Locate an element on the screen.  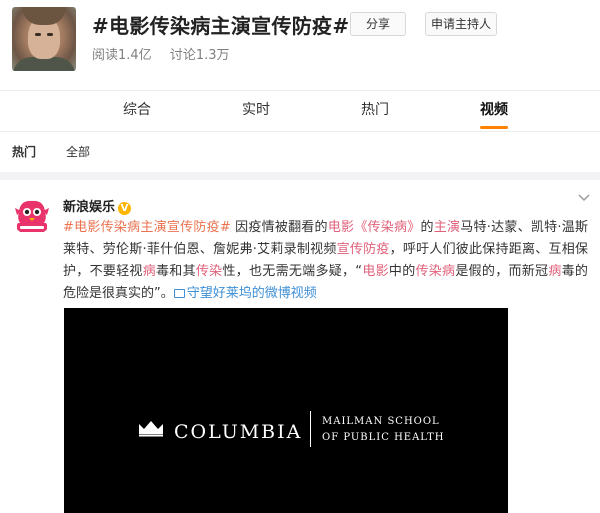
post-username: 新浪娱乐 V is located at coordinates (97, 205).